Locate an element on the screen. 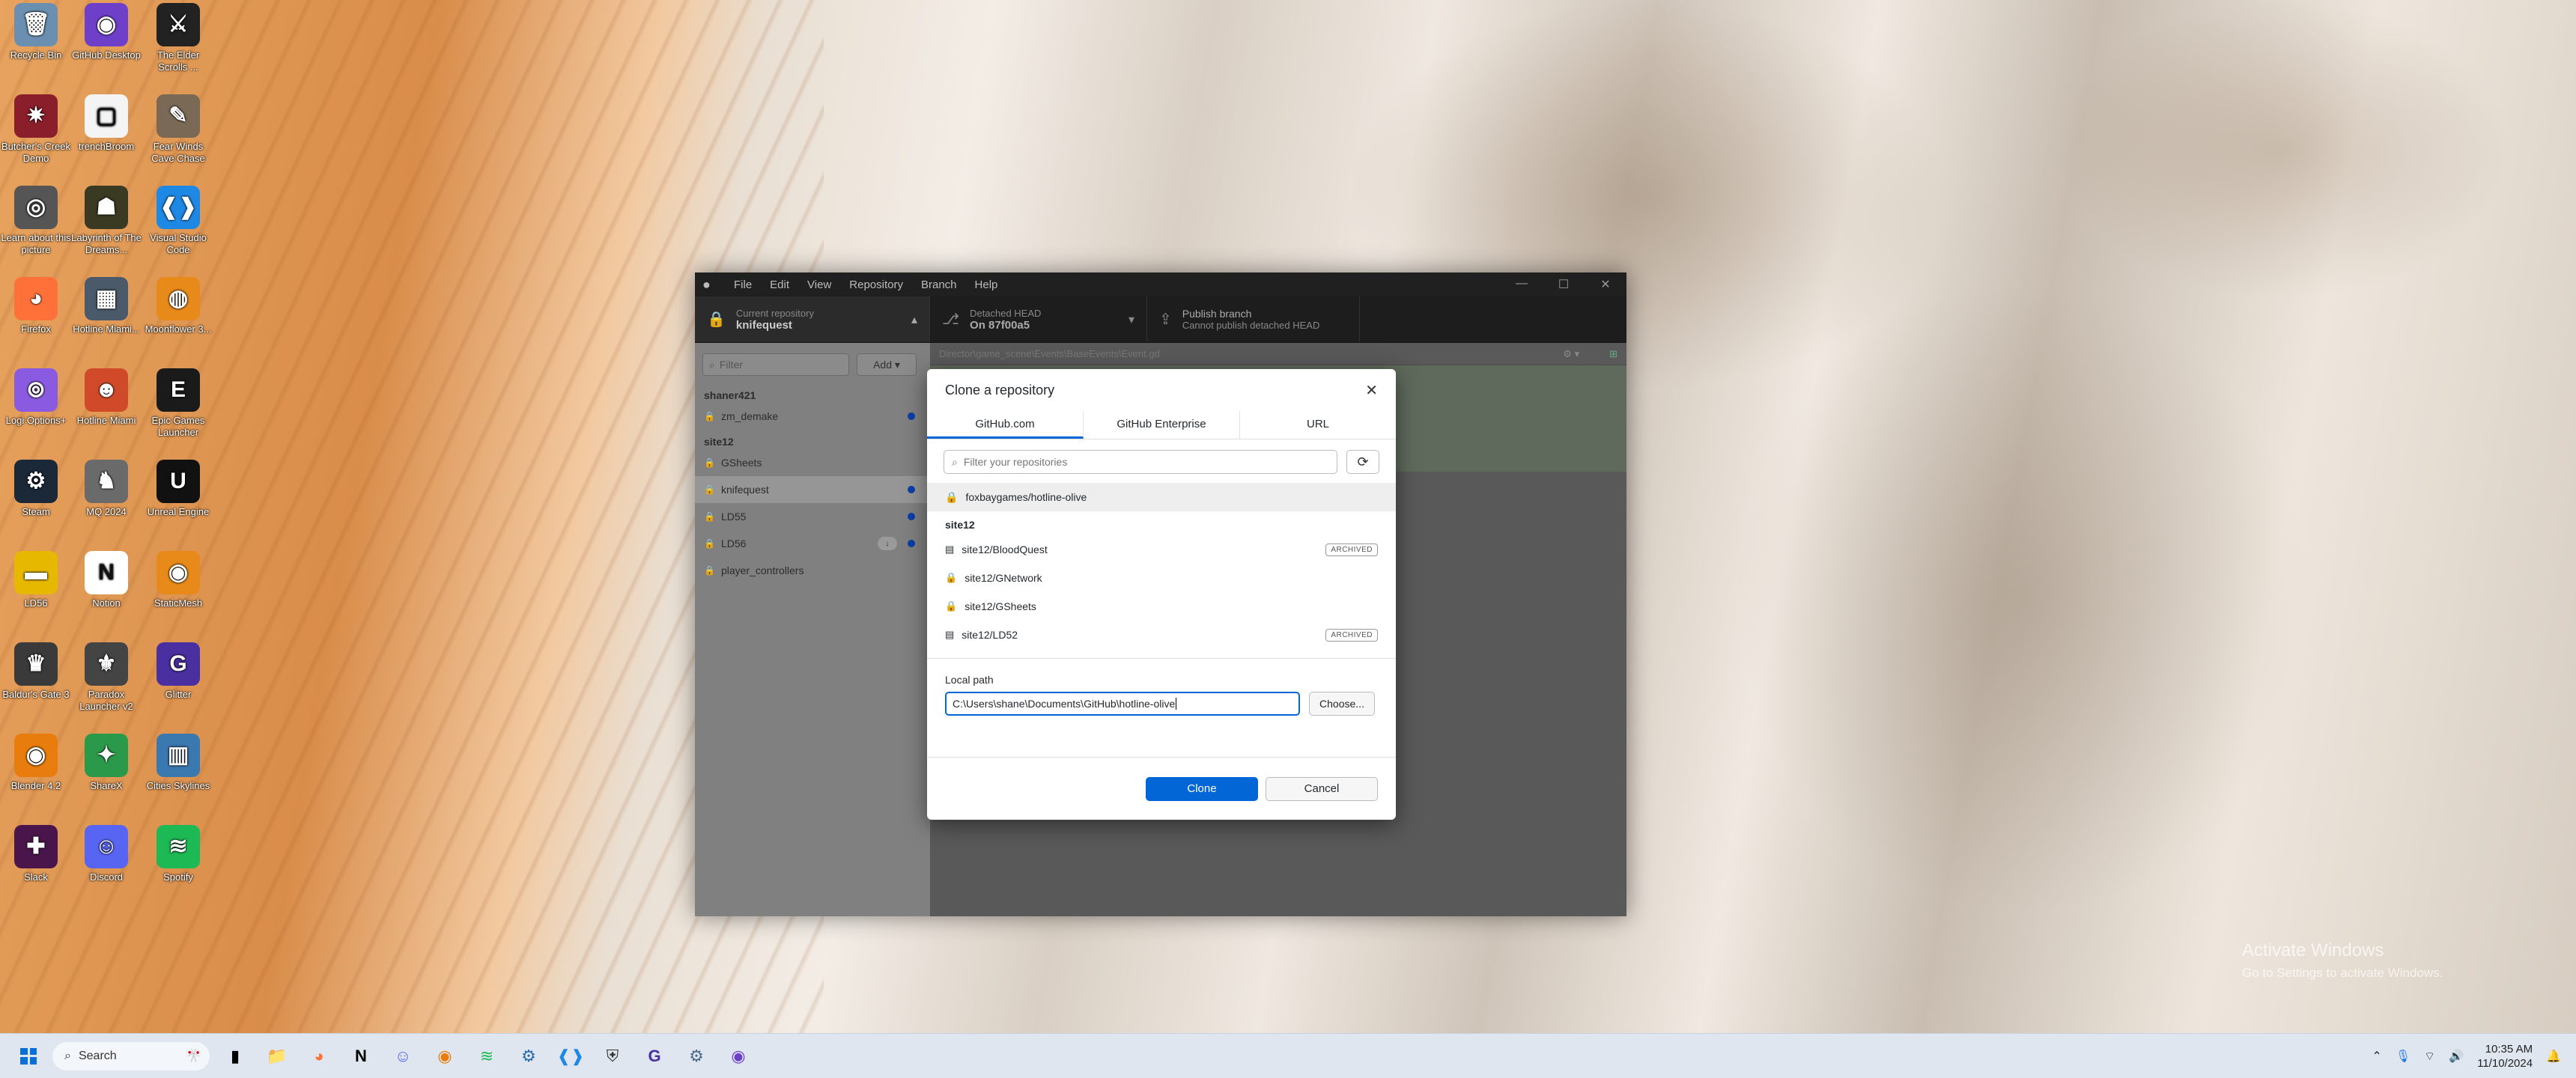  current-repository-button: 🔒 Current repository knifequest ▴ is located at coordinates (812, 319).